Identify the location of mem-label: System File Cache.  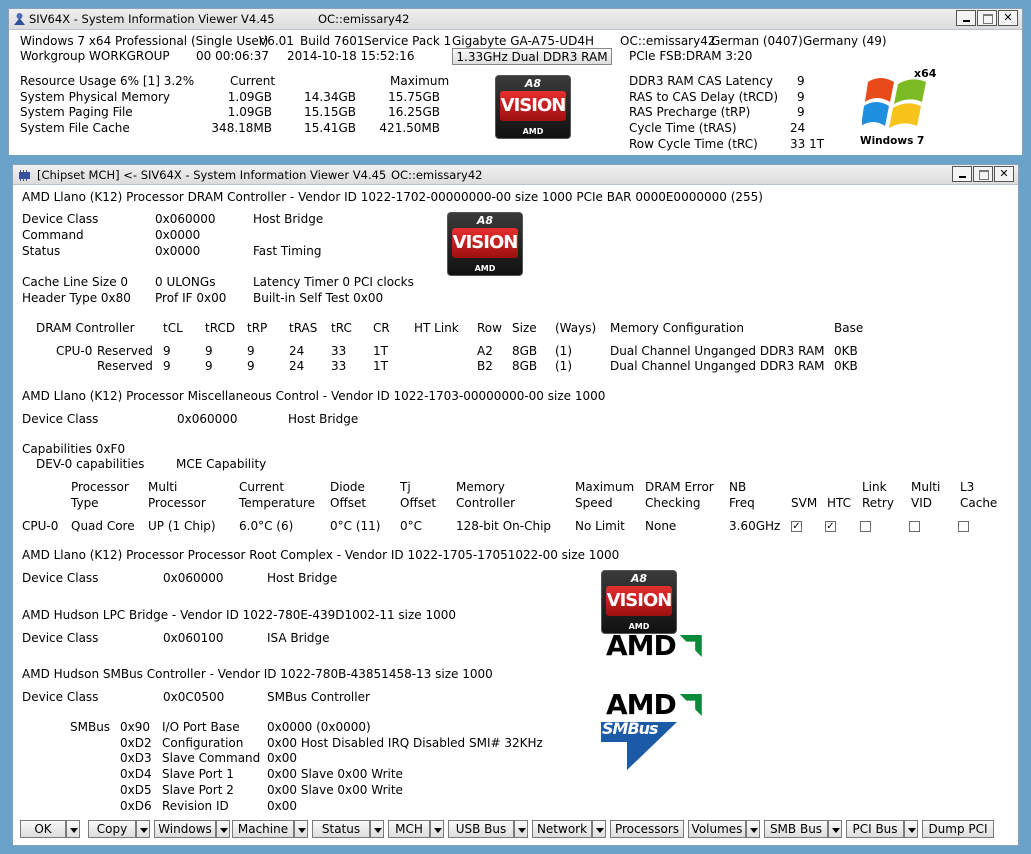
(75, 128).